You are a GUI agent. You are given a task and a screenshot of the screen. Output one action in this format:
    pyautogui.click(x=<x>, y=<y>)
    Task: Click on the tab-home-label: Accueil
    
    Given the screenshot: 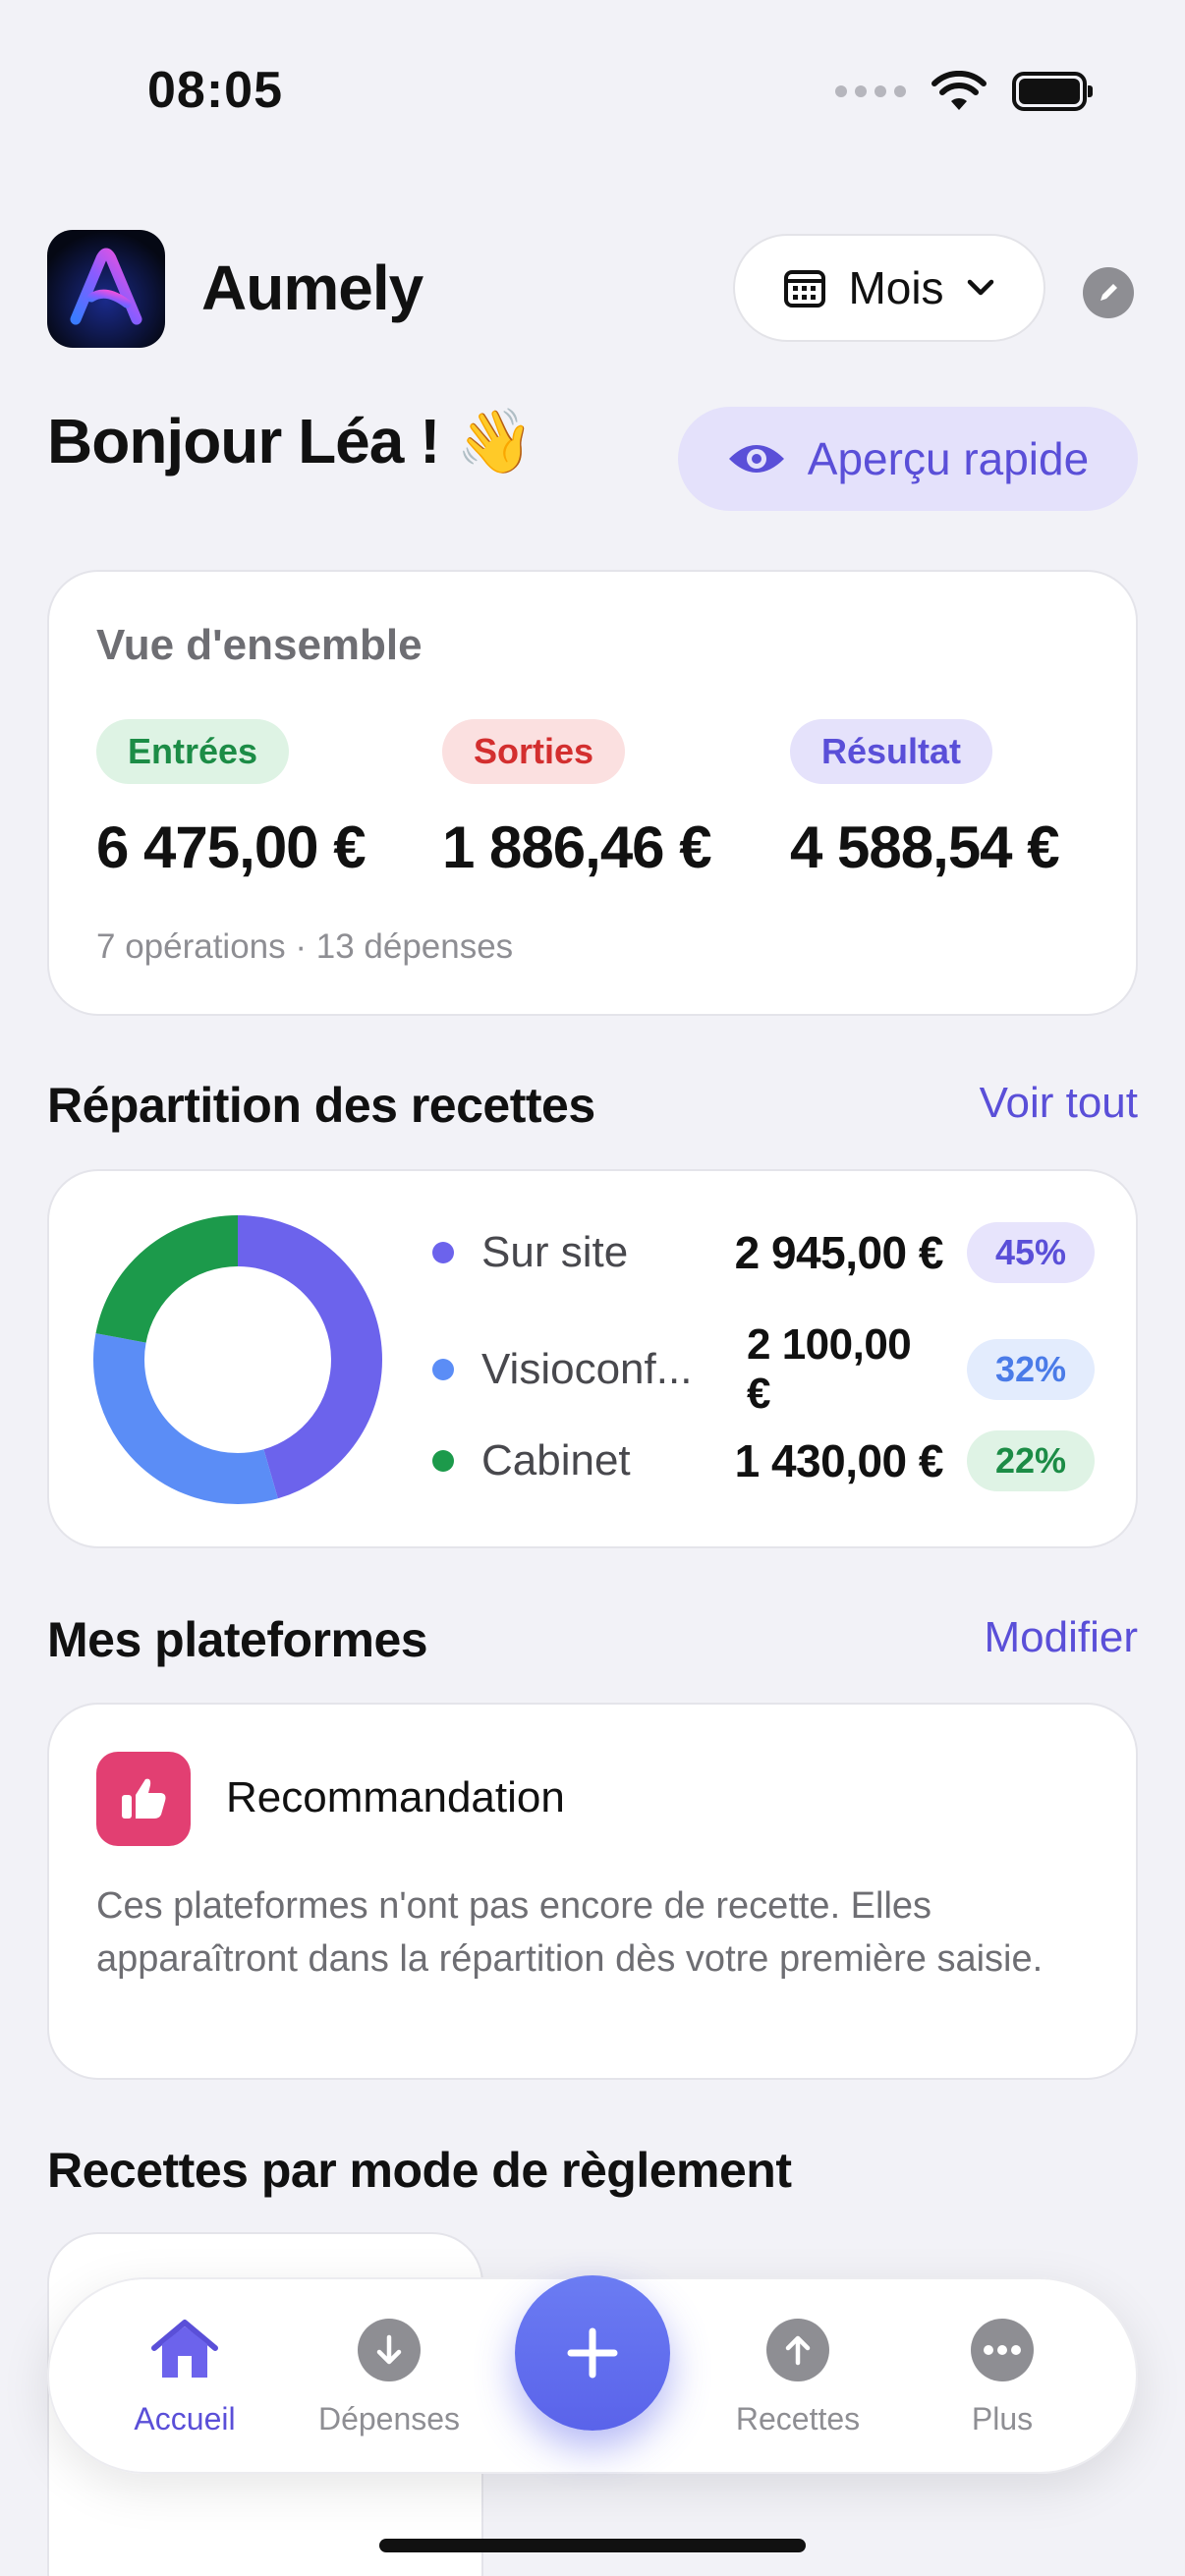 What is the action you would take?
    pyautogui.click(x=185, y=2418)
    